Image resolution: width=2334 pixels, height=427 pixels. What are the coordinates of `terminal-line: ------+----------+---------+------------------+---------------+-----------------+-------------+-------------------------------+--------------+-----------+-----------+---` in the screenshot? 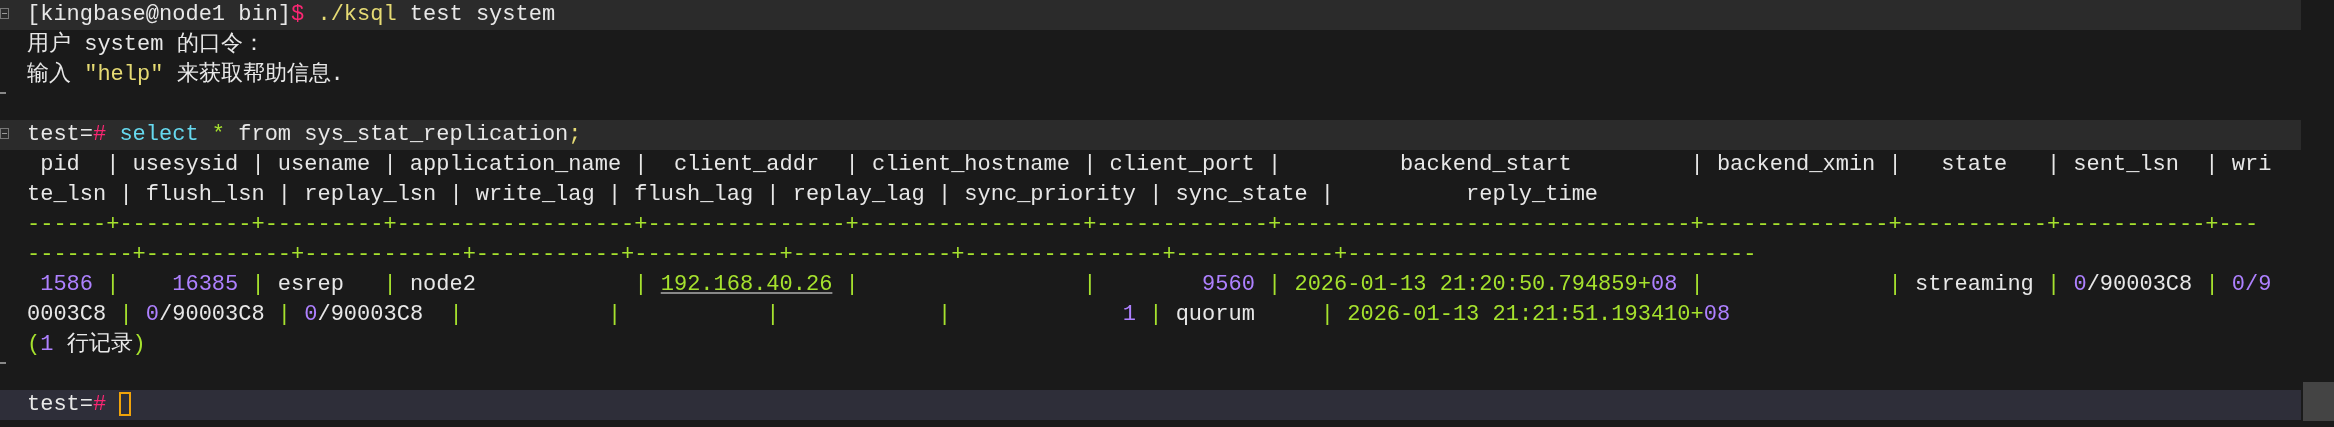 It's located at (1143, 224).